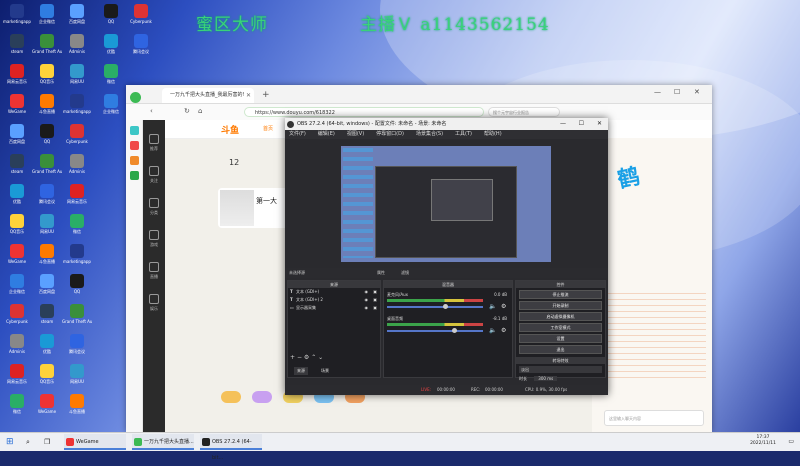 The image size is (800, 466). I want to click on douyu-nav-item: 直播, so click(154, 271).